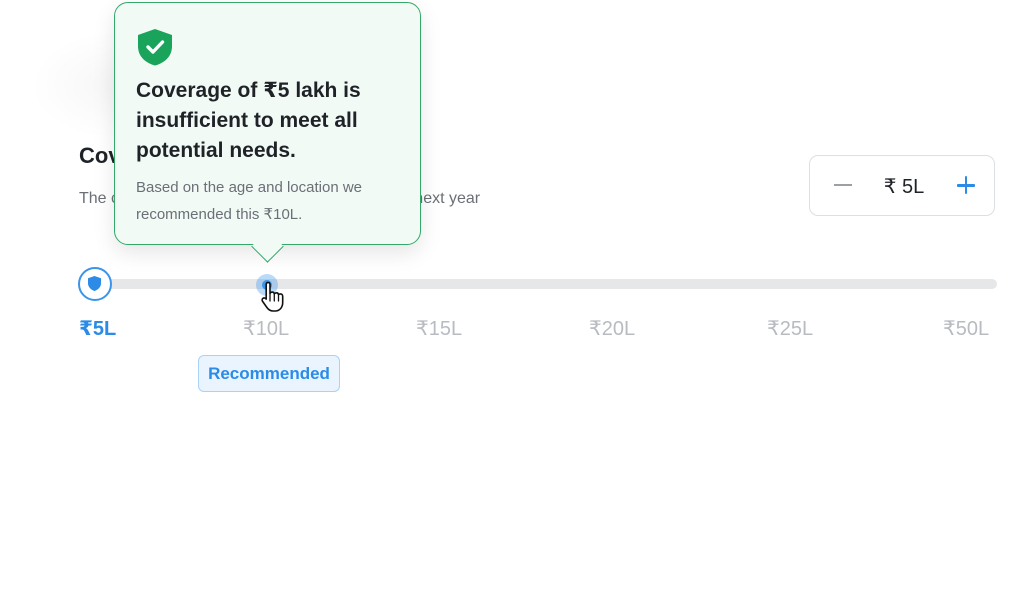 The height and width of the screenshot is (591, 1024). What do you see at coordinates (966, 328) in the screenshot?
I see `tick-50l: ₹50L` at bounding box center [966, 328].